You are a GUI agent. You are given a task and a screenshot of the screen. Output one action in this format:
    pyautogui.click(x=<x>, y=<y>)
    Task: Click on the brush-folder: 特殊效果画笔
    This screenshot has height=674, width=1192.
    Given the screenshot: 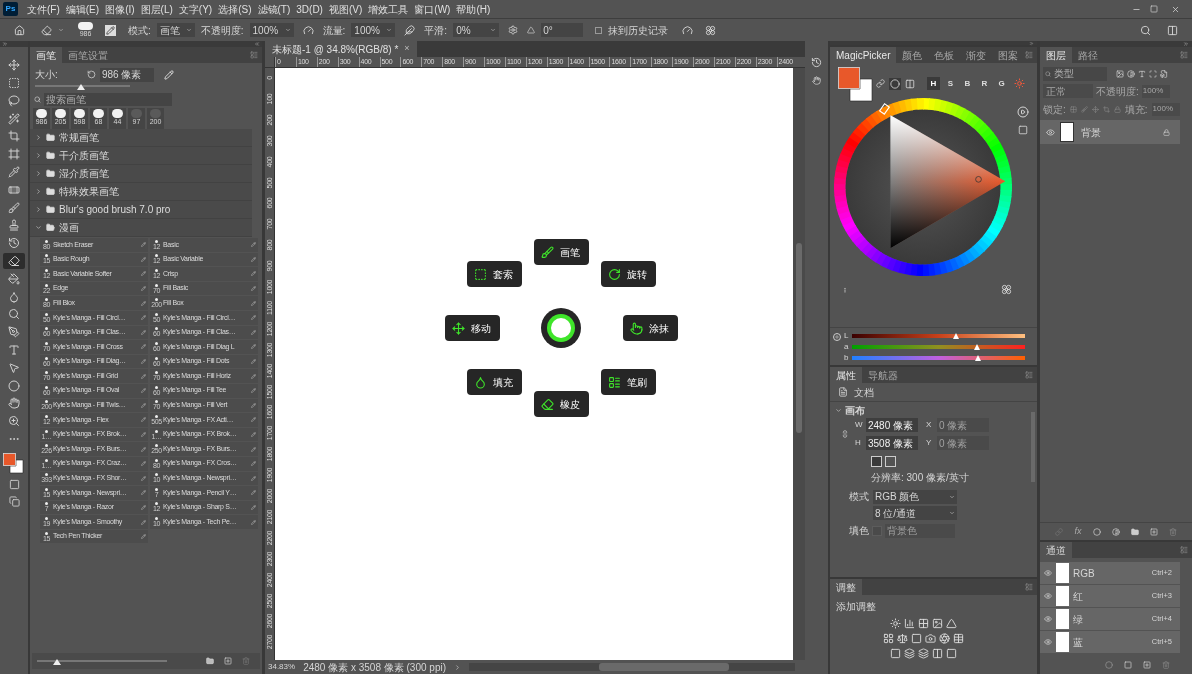 What is the action you would take?
    pyautogui.click(x=141, y=192)
    